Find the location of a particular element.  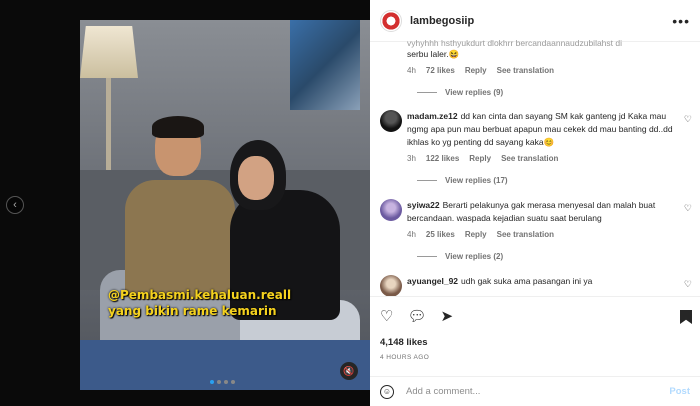

comment-bubble-icon: 💬︎ is located at coordinates (416, 316).